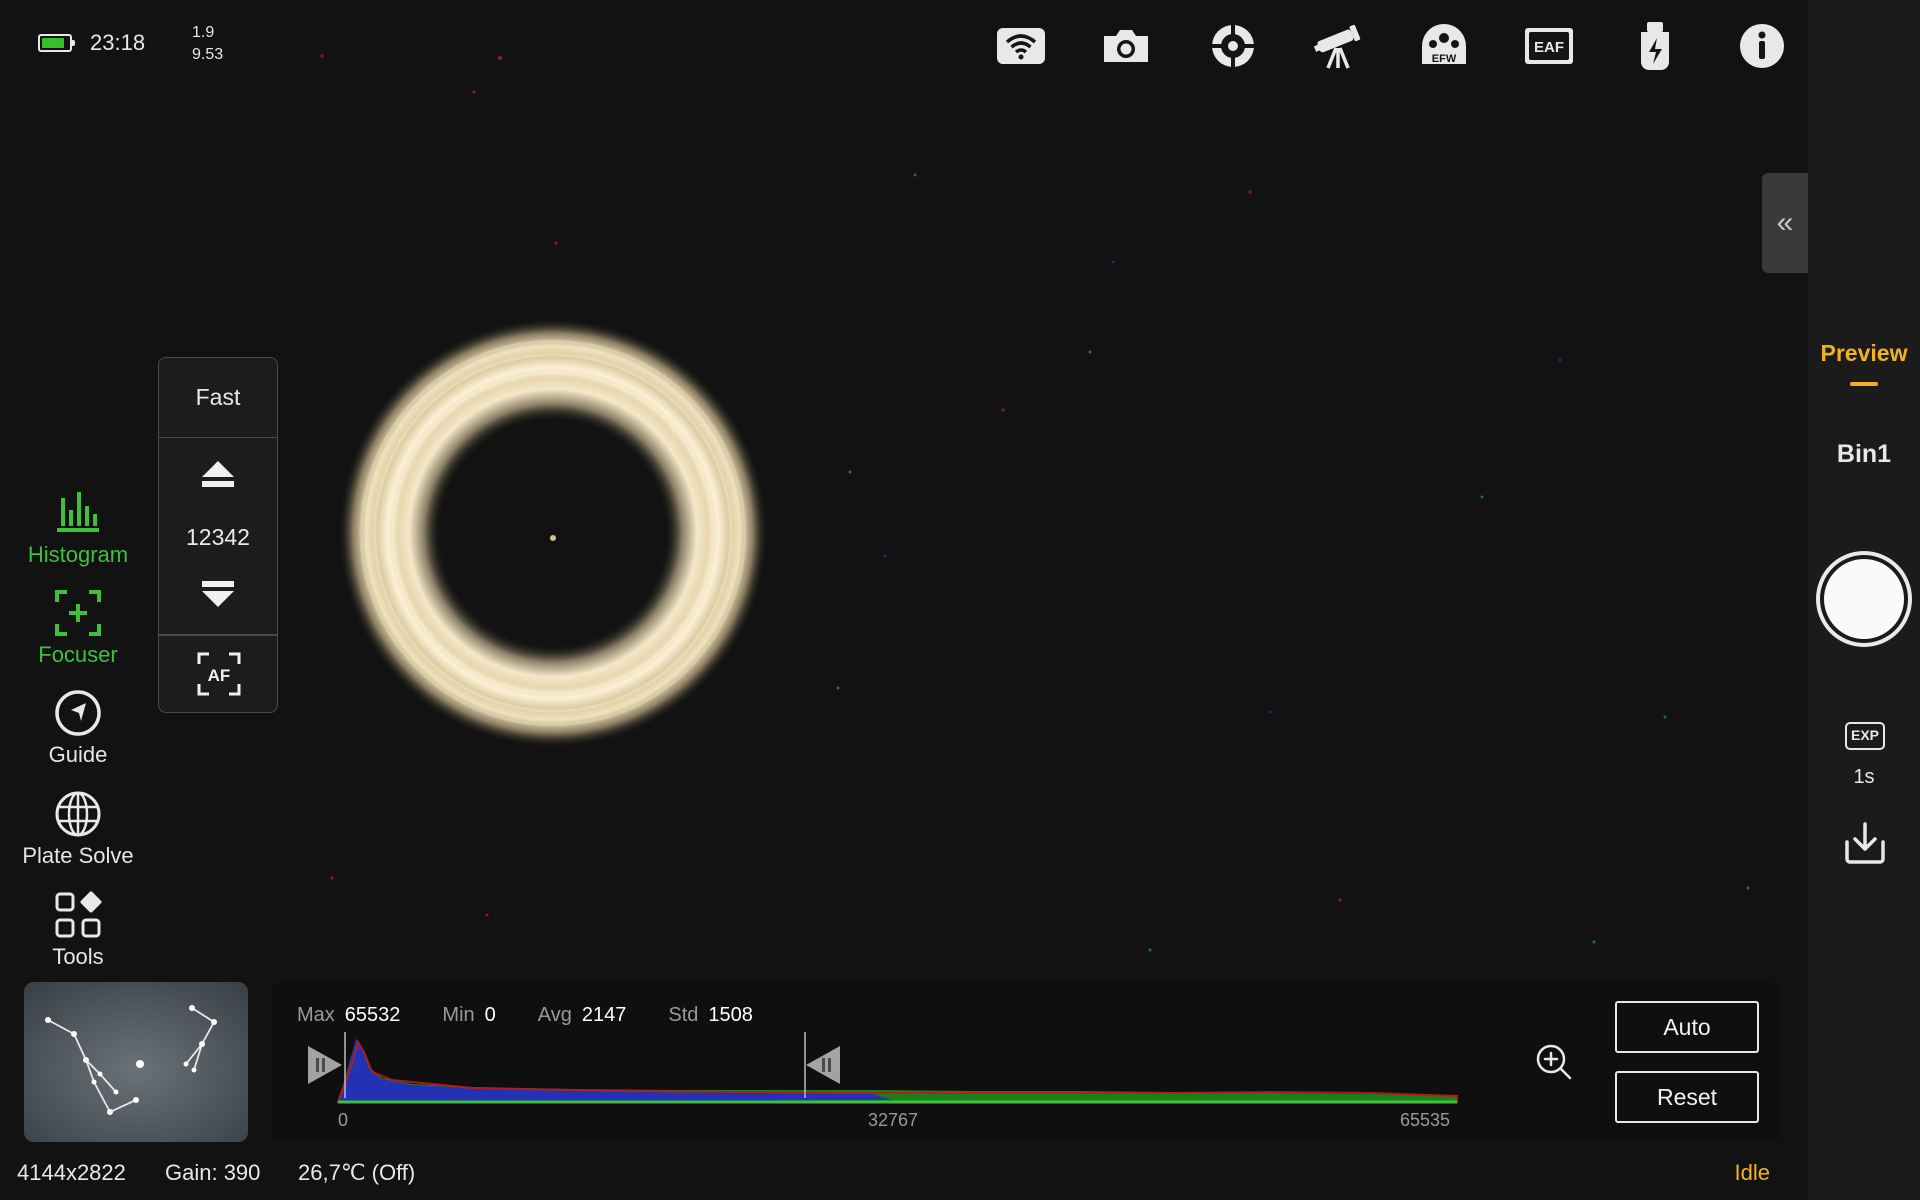 The image size is (1920, 1200). What do you see at coordinates (218, 478) in the screenshot?
I see `focus-up-icon` at bounding box center [218, 478].